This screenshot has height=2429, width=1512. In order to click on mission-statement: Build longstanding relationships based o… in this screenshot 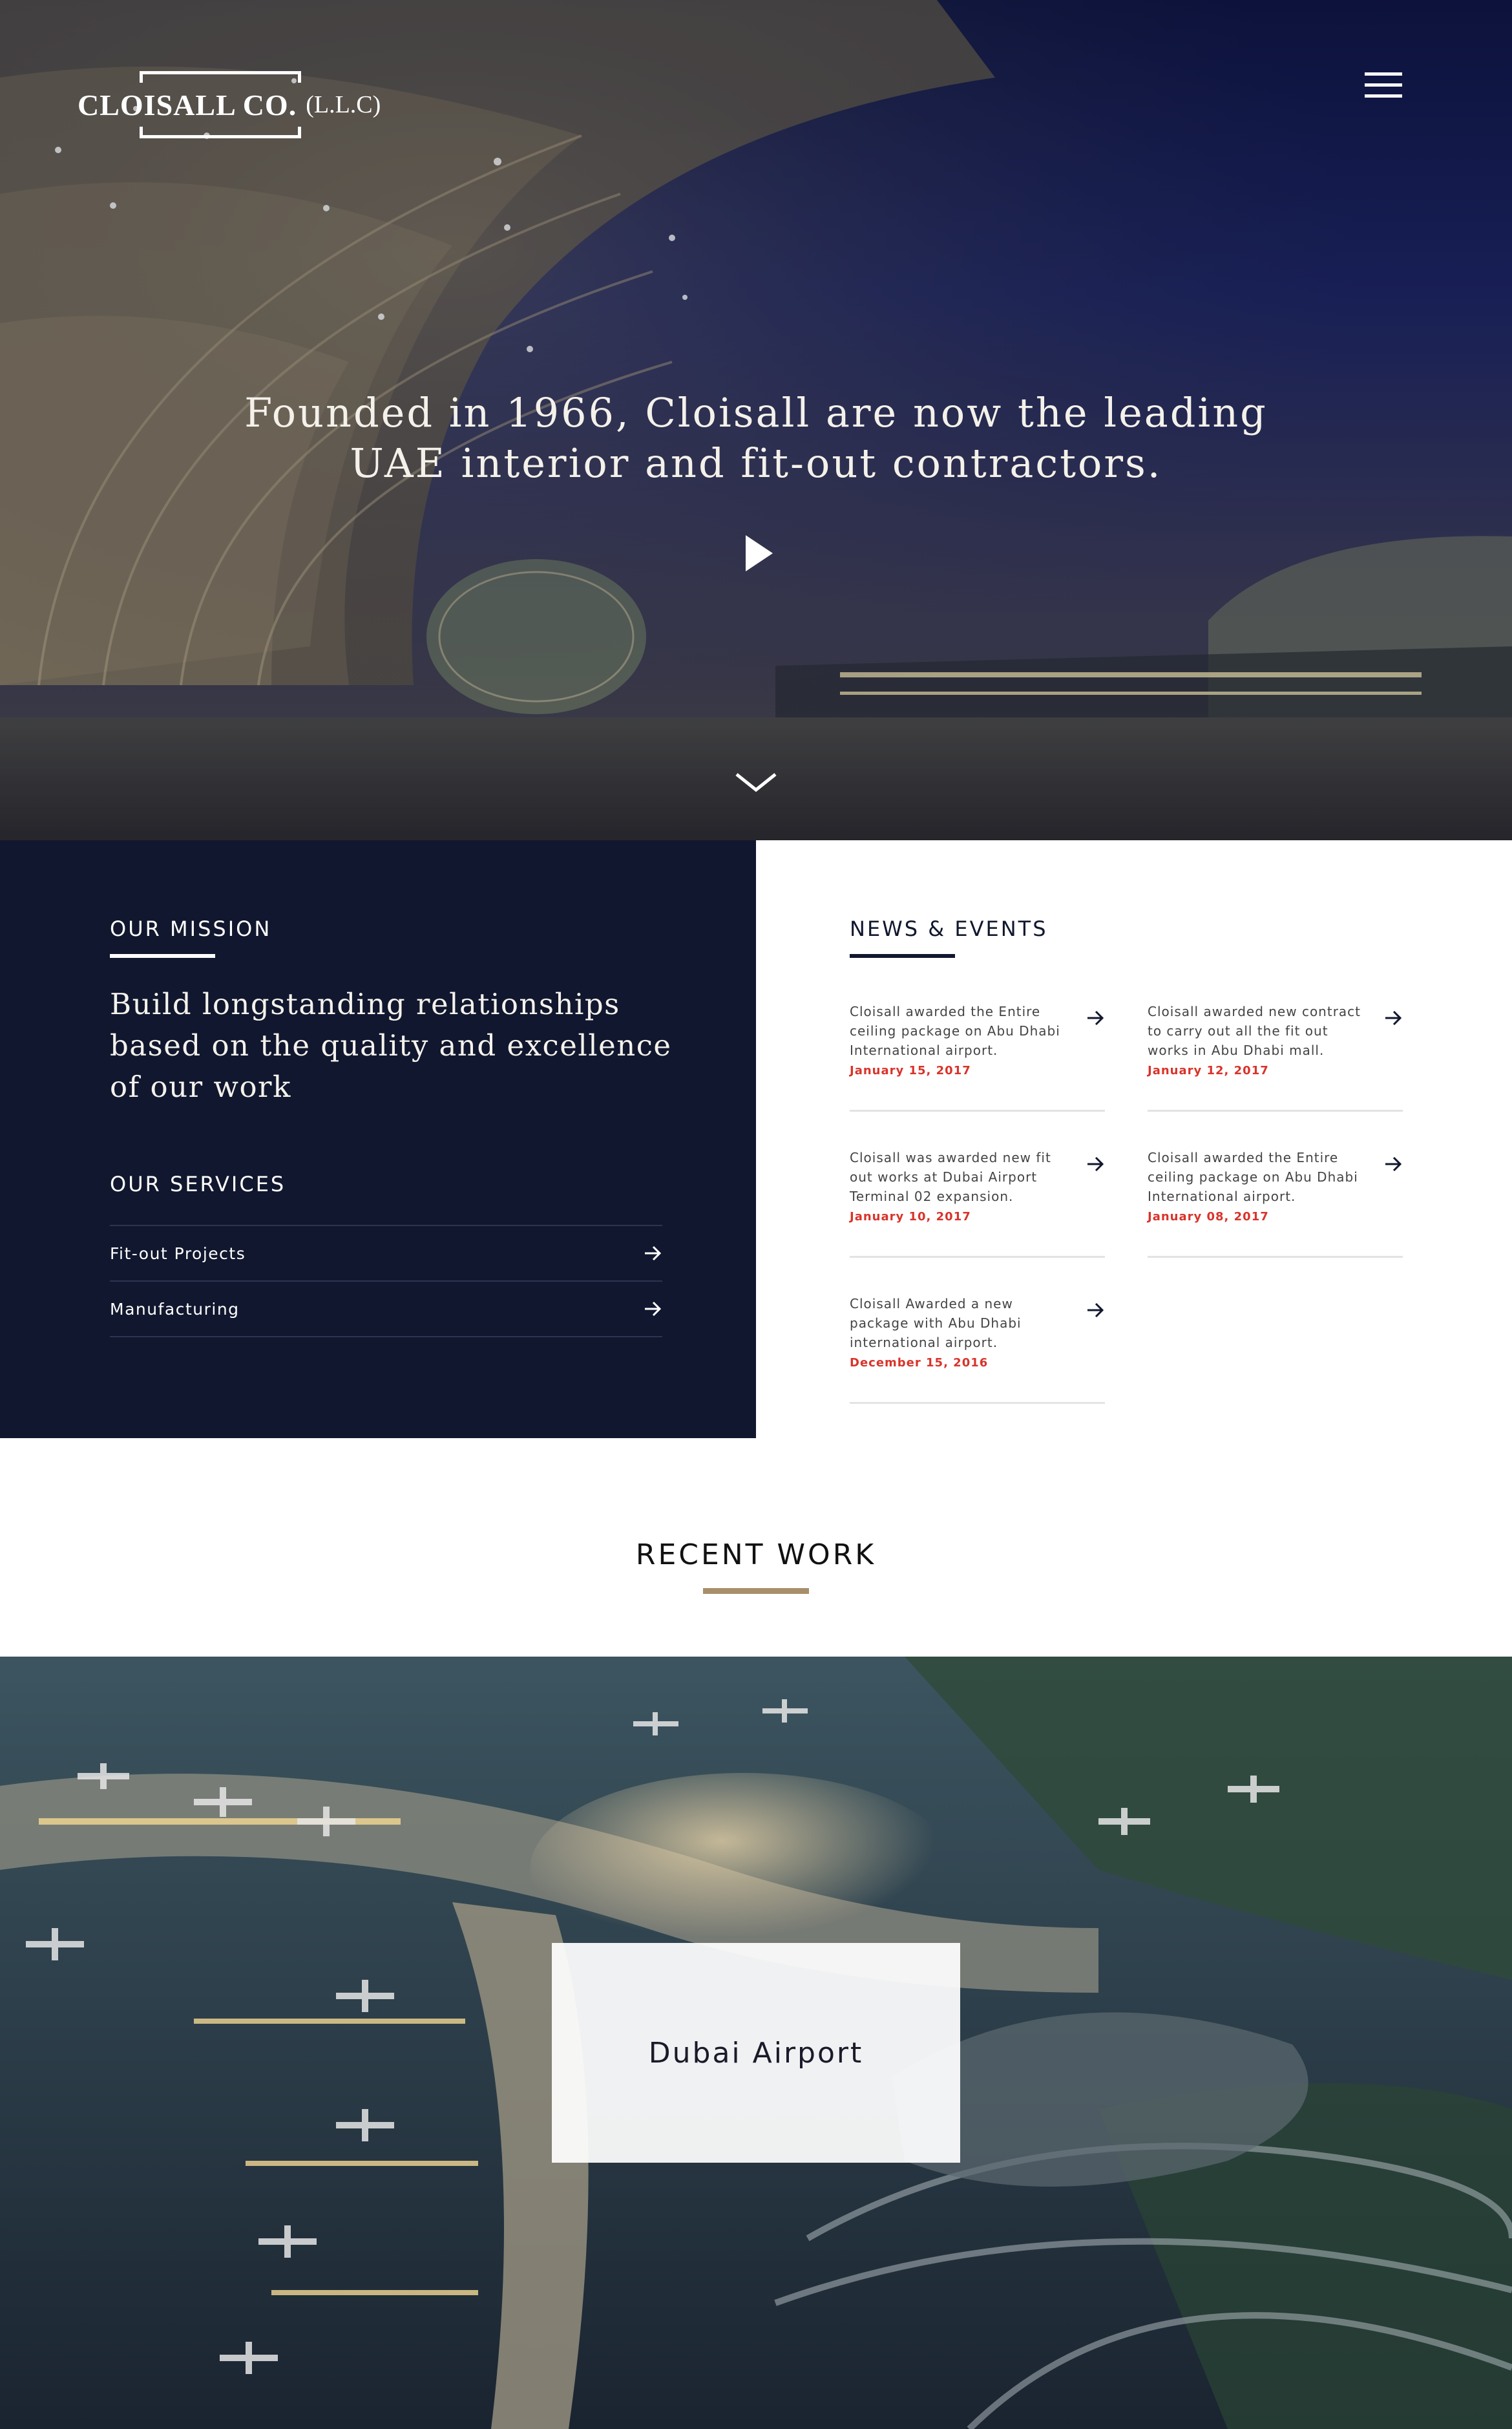, I will do `click(400, 1046)`.